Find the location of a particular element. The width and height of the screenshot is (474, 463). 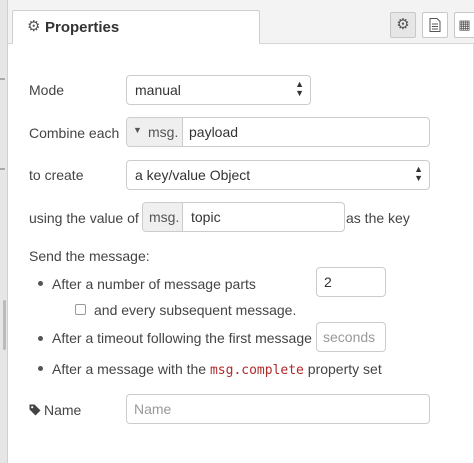

key-property-value: topic is located at coordinates (206, 217).